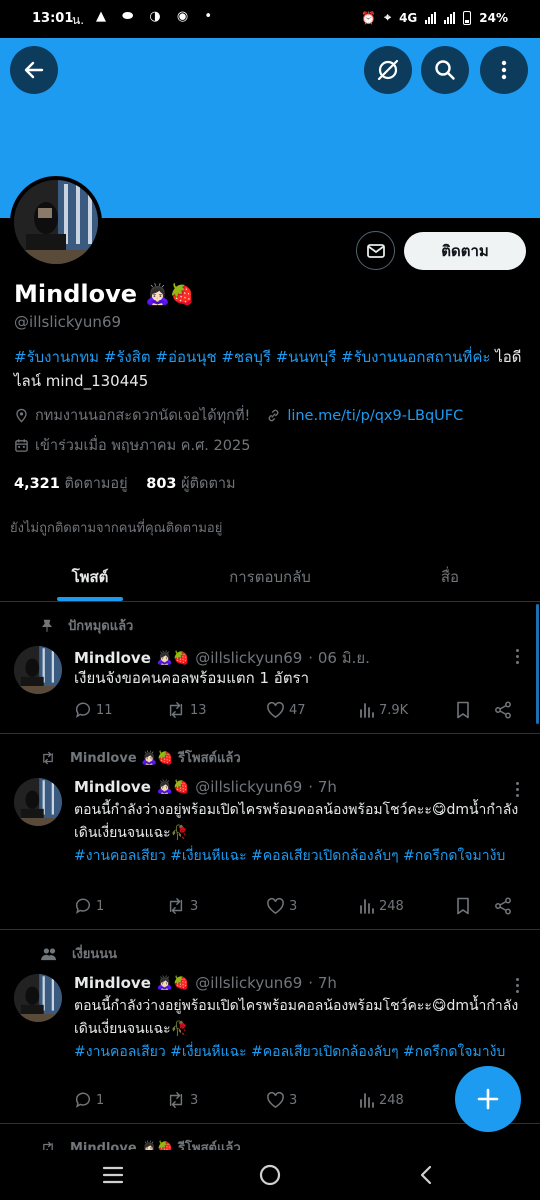 This screenshot has height=1200, width=540. Describe the element at coordinates (286, 710) in the screenshot. I see `like-button: 47` at that location.